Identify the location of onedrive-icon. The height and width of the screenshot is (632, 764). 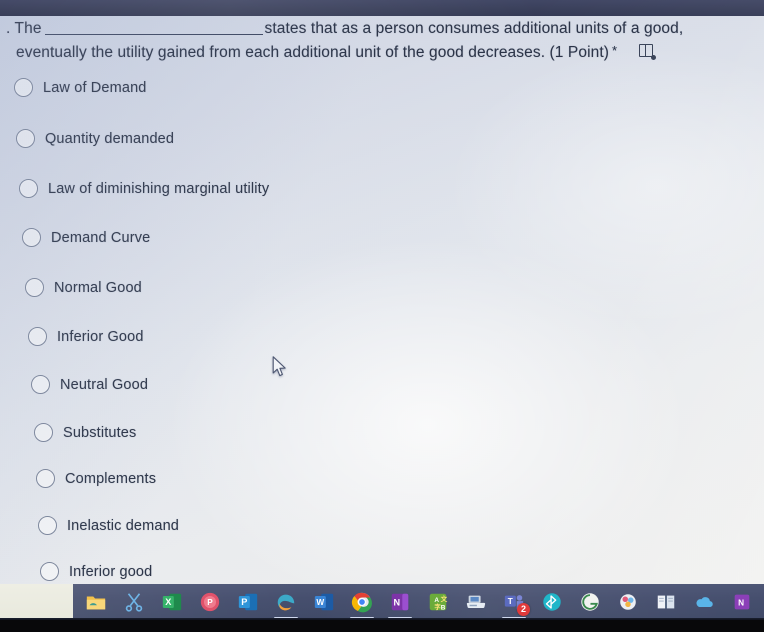
(704, 602).